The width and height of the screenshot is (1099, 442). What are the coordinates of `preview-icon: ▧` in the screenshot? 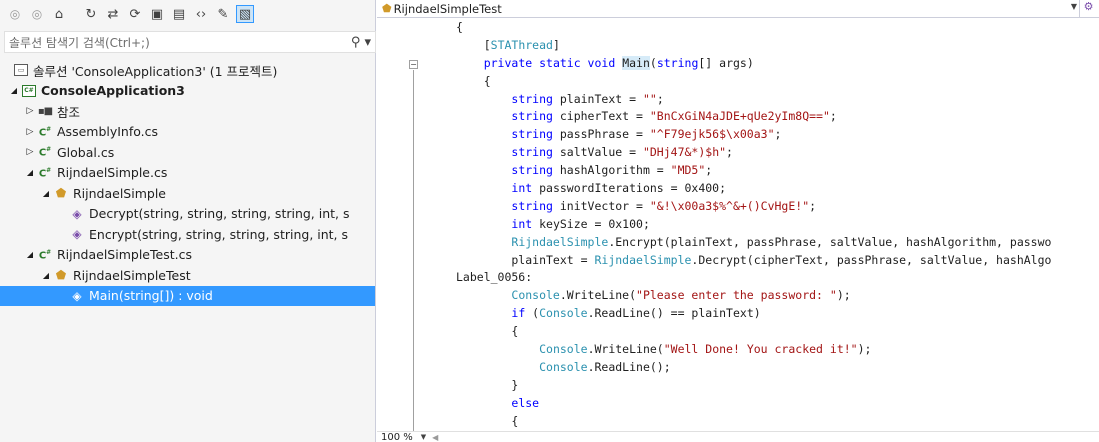 It's located at (245, 14).